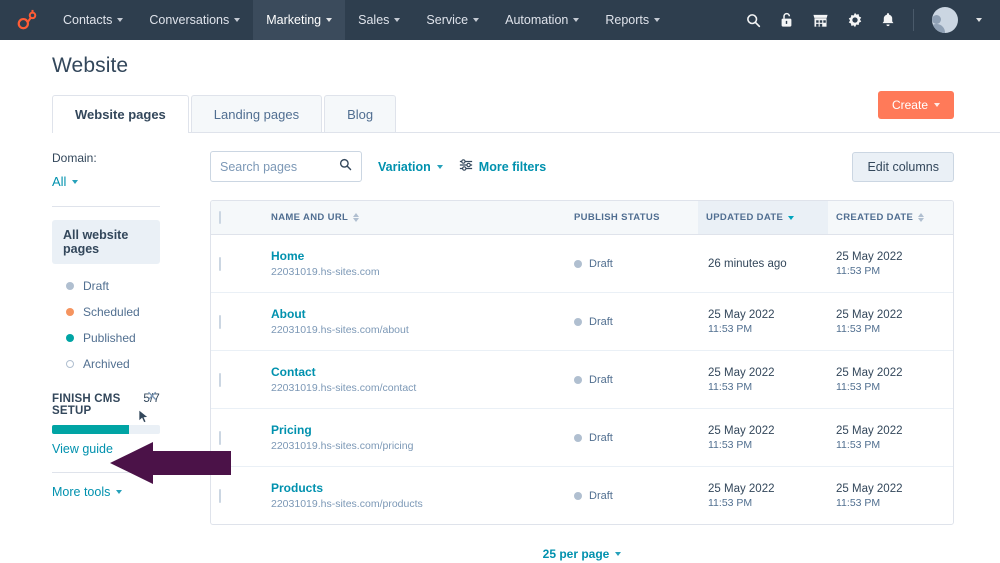 The image size is (1000, 563). What do you see at coordinates (786, 20) in the screenshot?
I see `unlock-icon` at bounding box center [786, 20].